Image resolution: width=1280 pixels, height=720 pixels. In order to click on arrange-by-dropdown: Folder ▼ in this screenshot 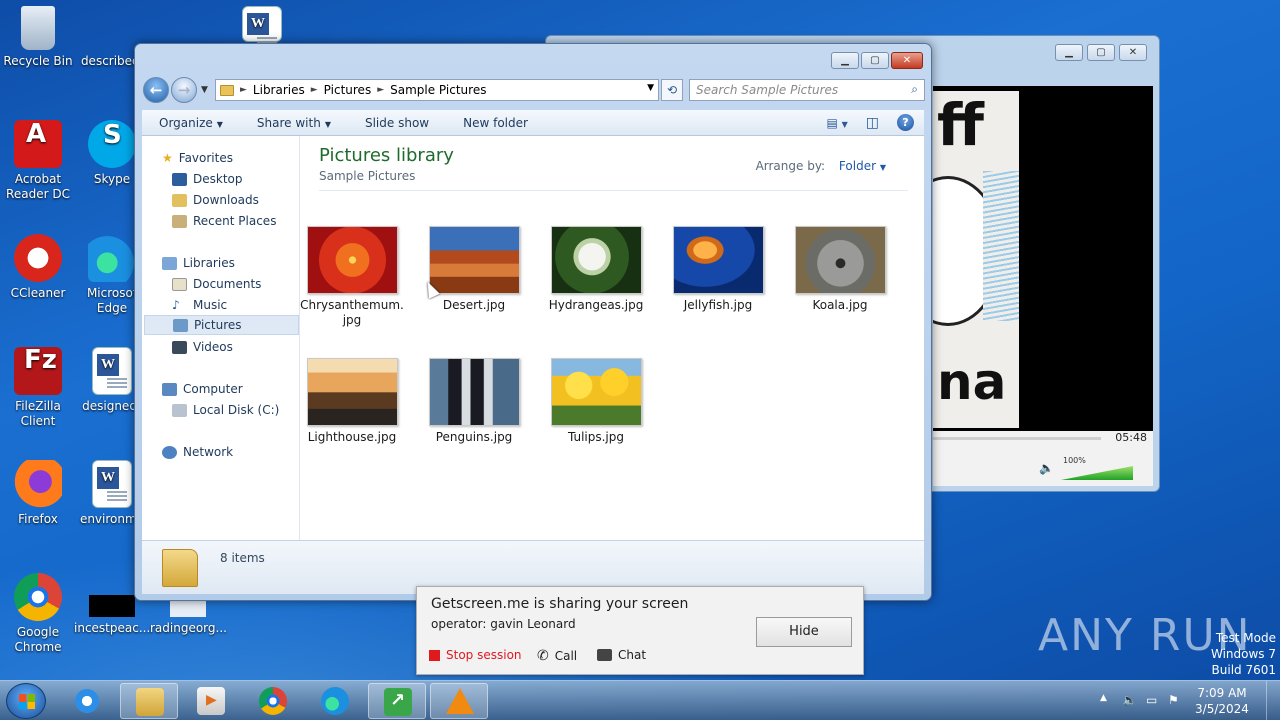, I will do `click(862, 166)`.